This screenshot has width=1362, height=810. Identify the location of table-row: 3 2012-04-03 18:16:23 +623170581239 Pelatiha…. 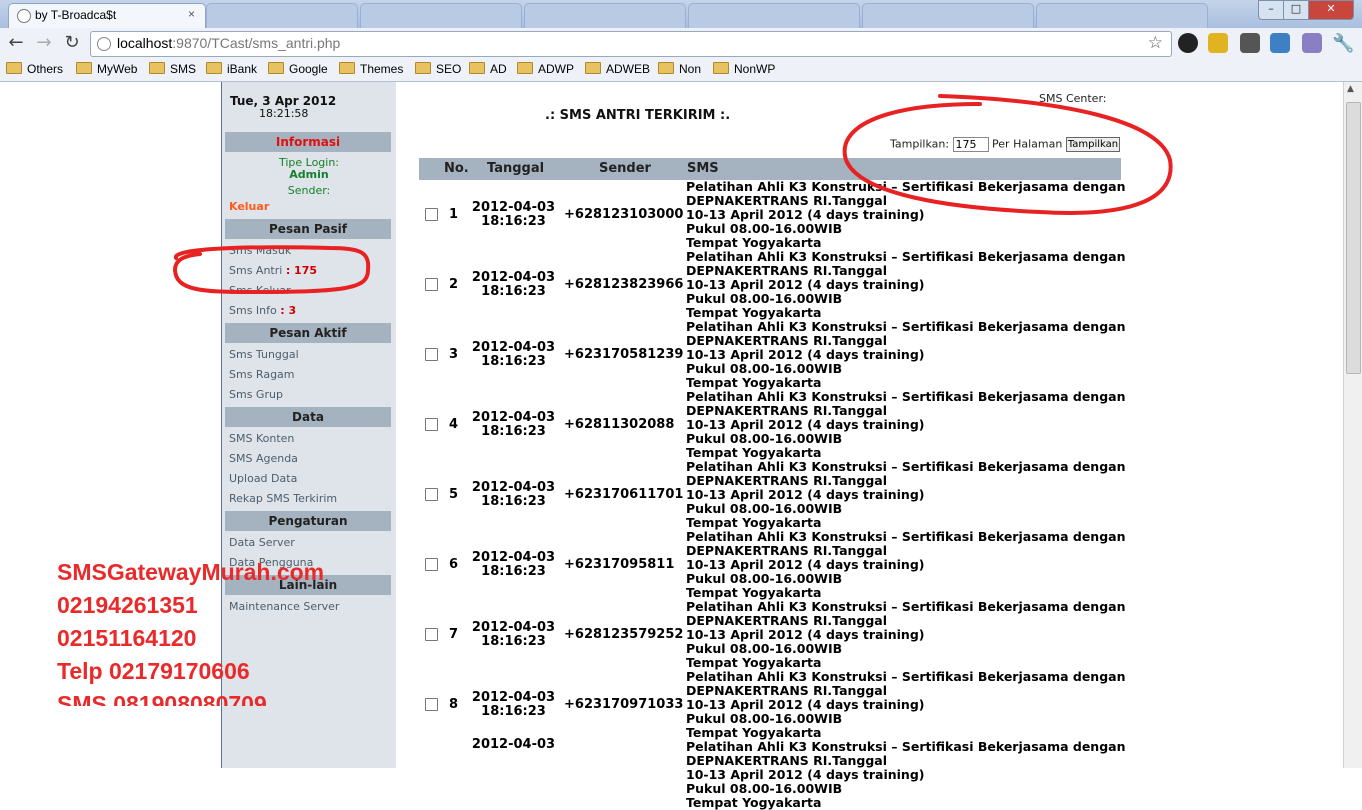
(772, 355).